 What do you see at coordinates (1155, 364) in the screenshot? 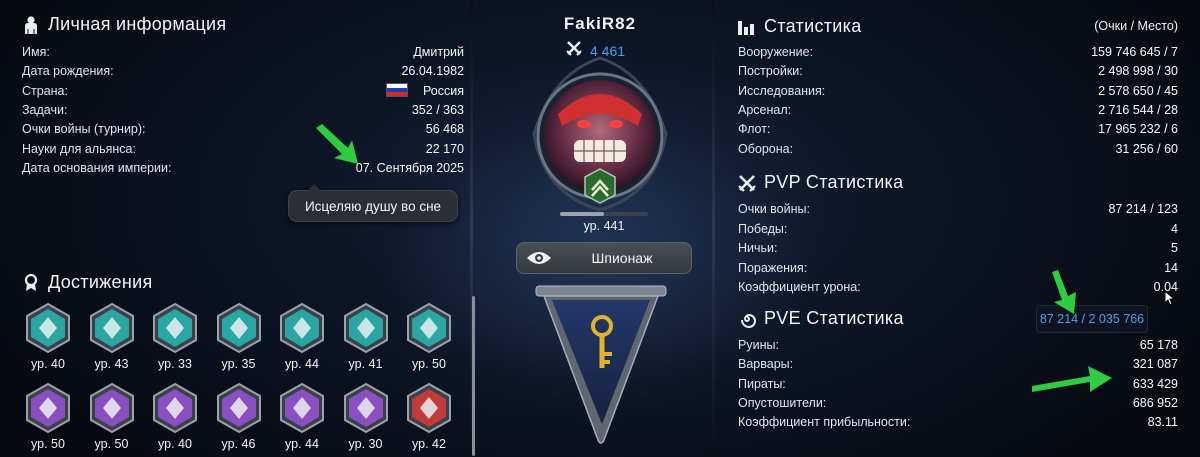
I see `row-value: 321 087` at bounding box center [1155, 364].